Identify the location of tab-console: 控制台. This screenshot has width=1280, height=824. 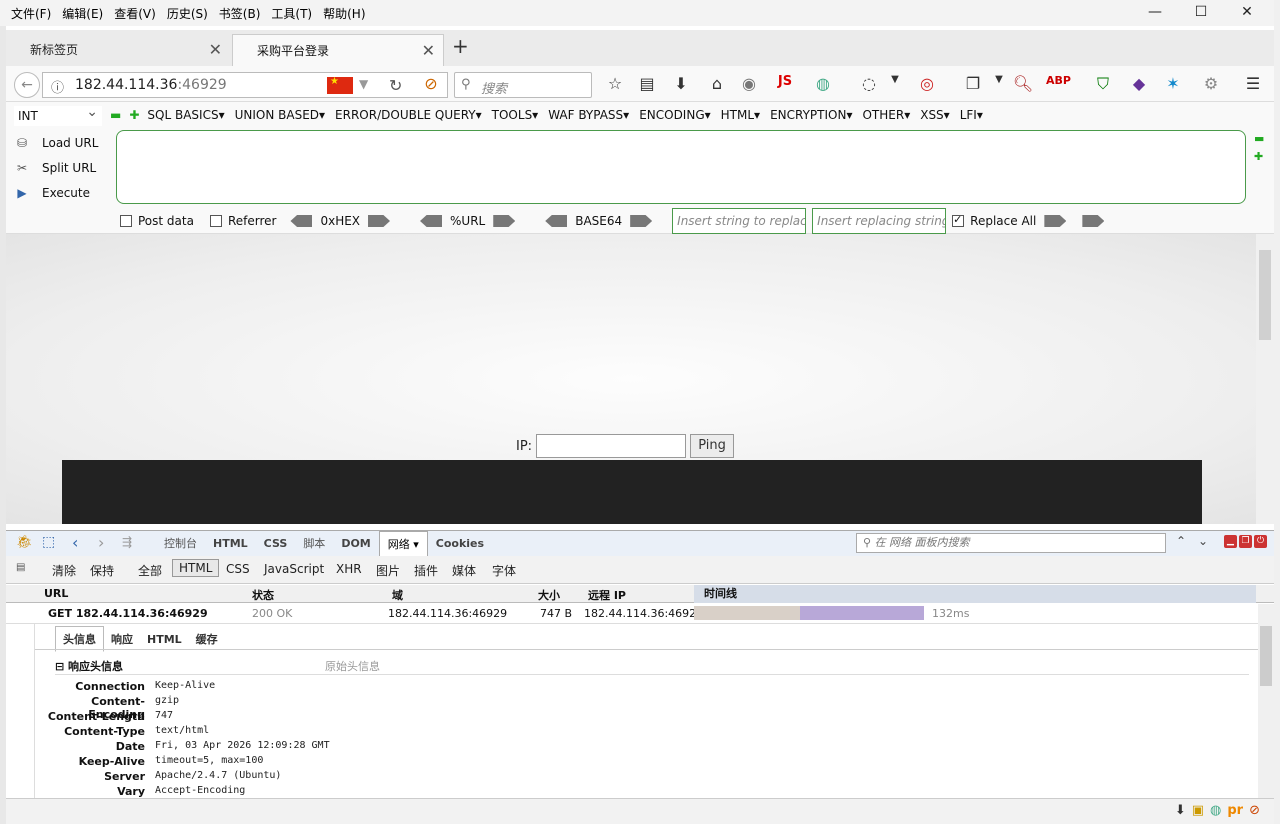
(180, 544).